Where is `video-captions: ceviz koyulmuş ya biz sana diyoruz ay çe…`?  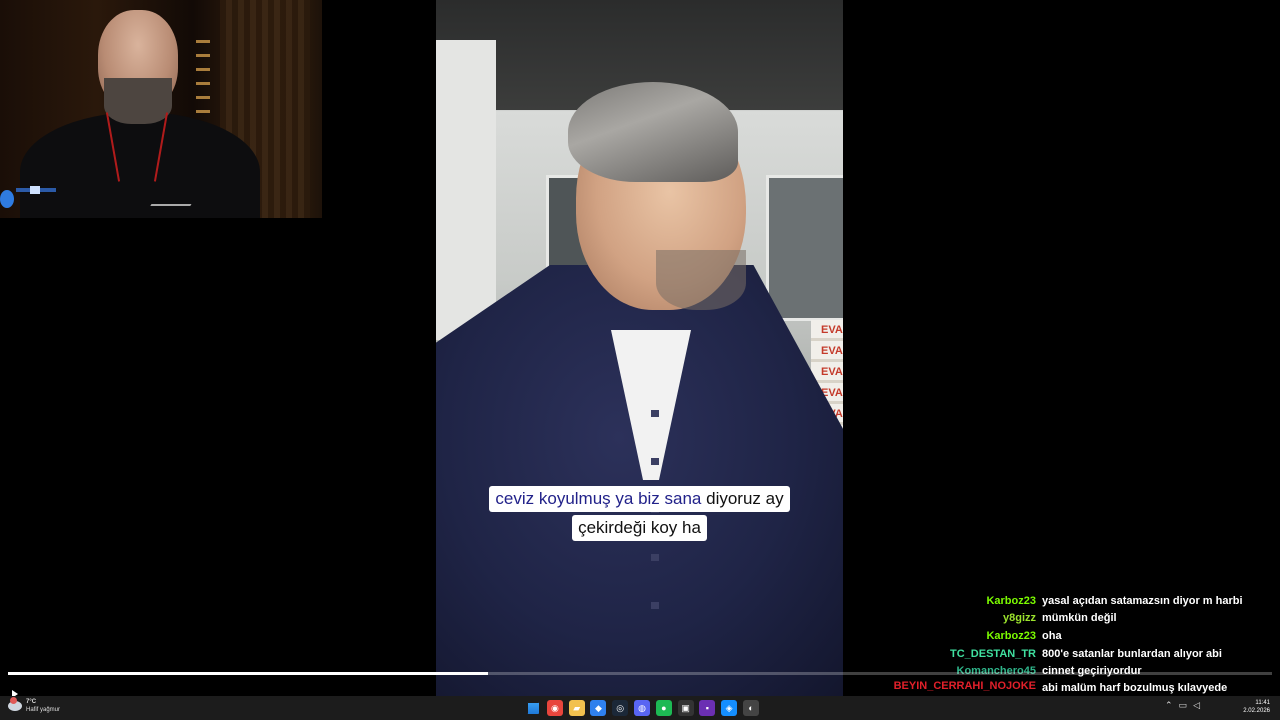
video-captions: ceviz koyulmuş ya biz sana diyoruz ay çe… is located at coordinates (639, 515).